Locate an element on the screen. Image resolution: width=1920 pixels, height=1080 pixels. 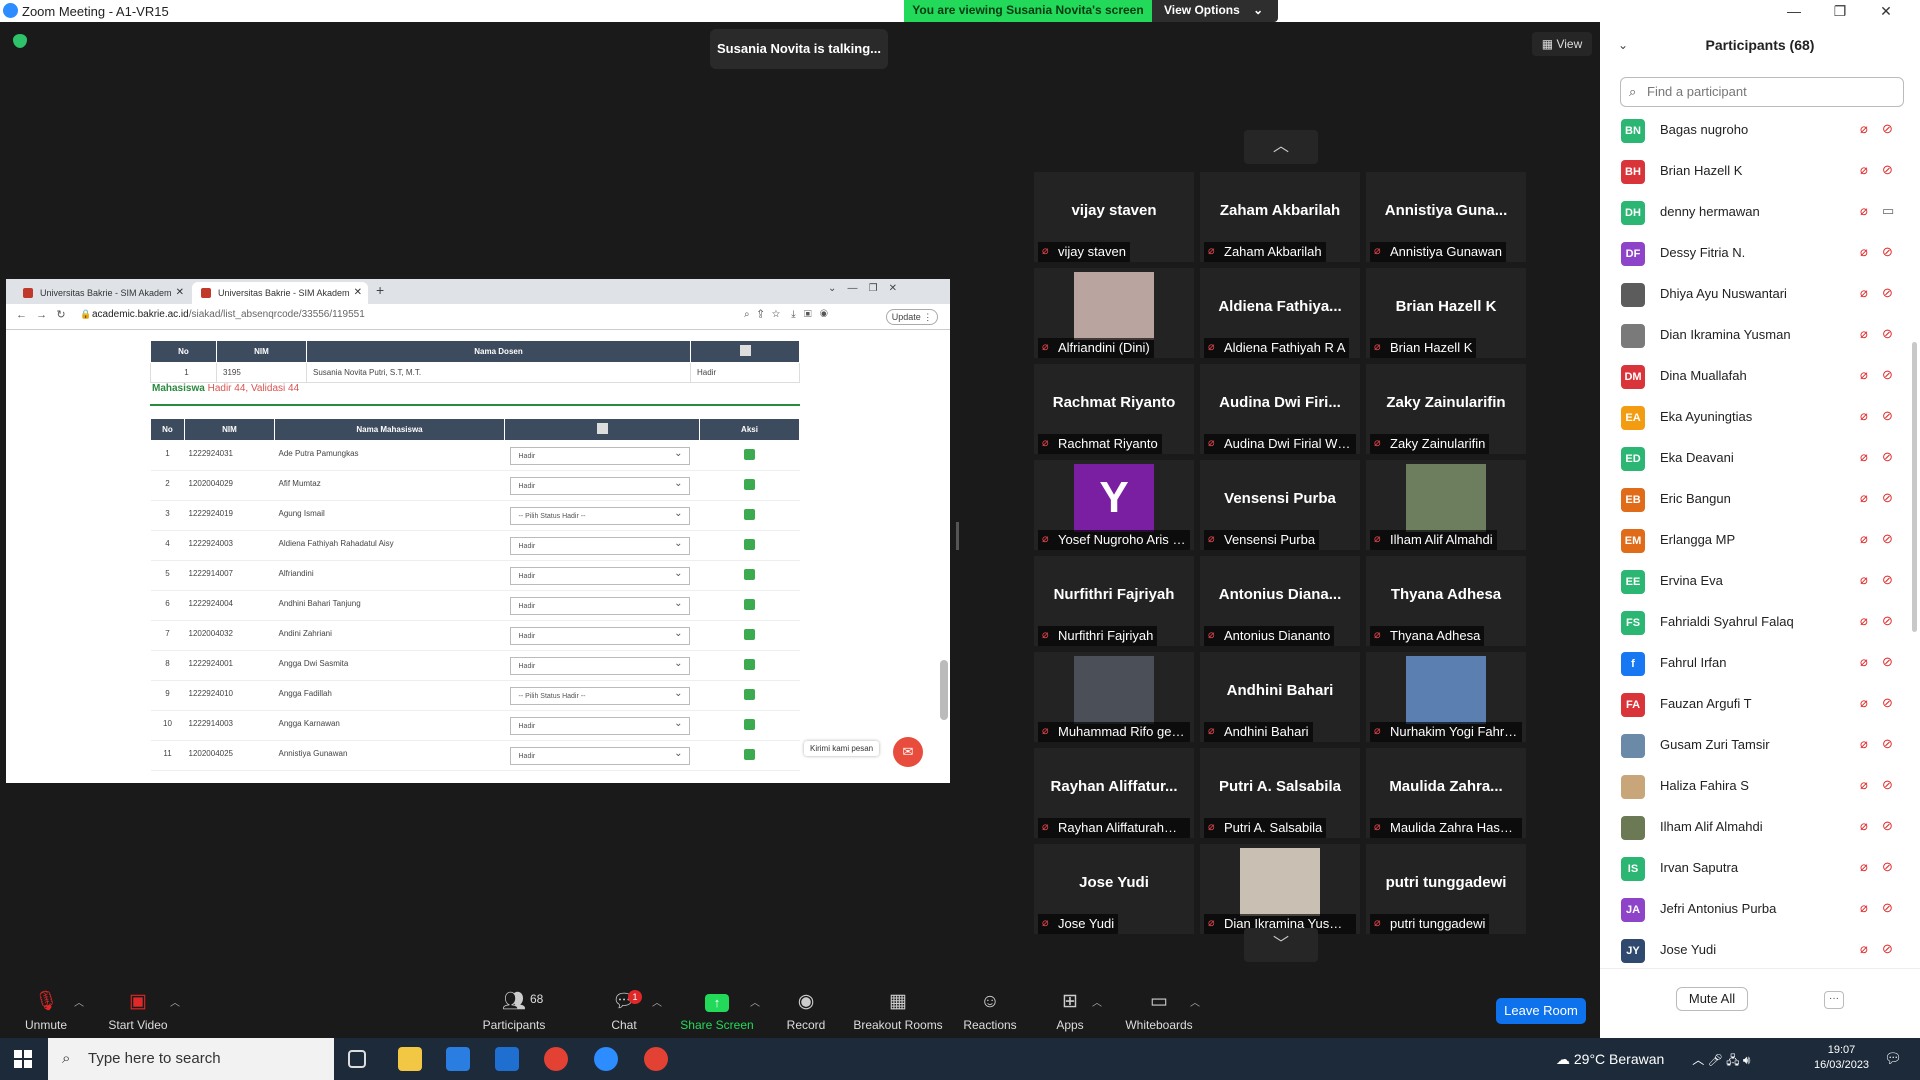
video-tile: Thyana Adhesa ⌀ Thyana Adhesa is located at coordinates (1446, 601).